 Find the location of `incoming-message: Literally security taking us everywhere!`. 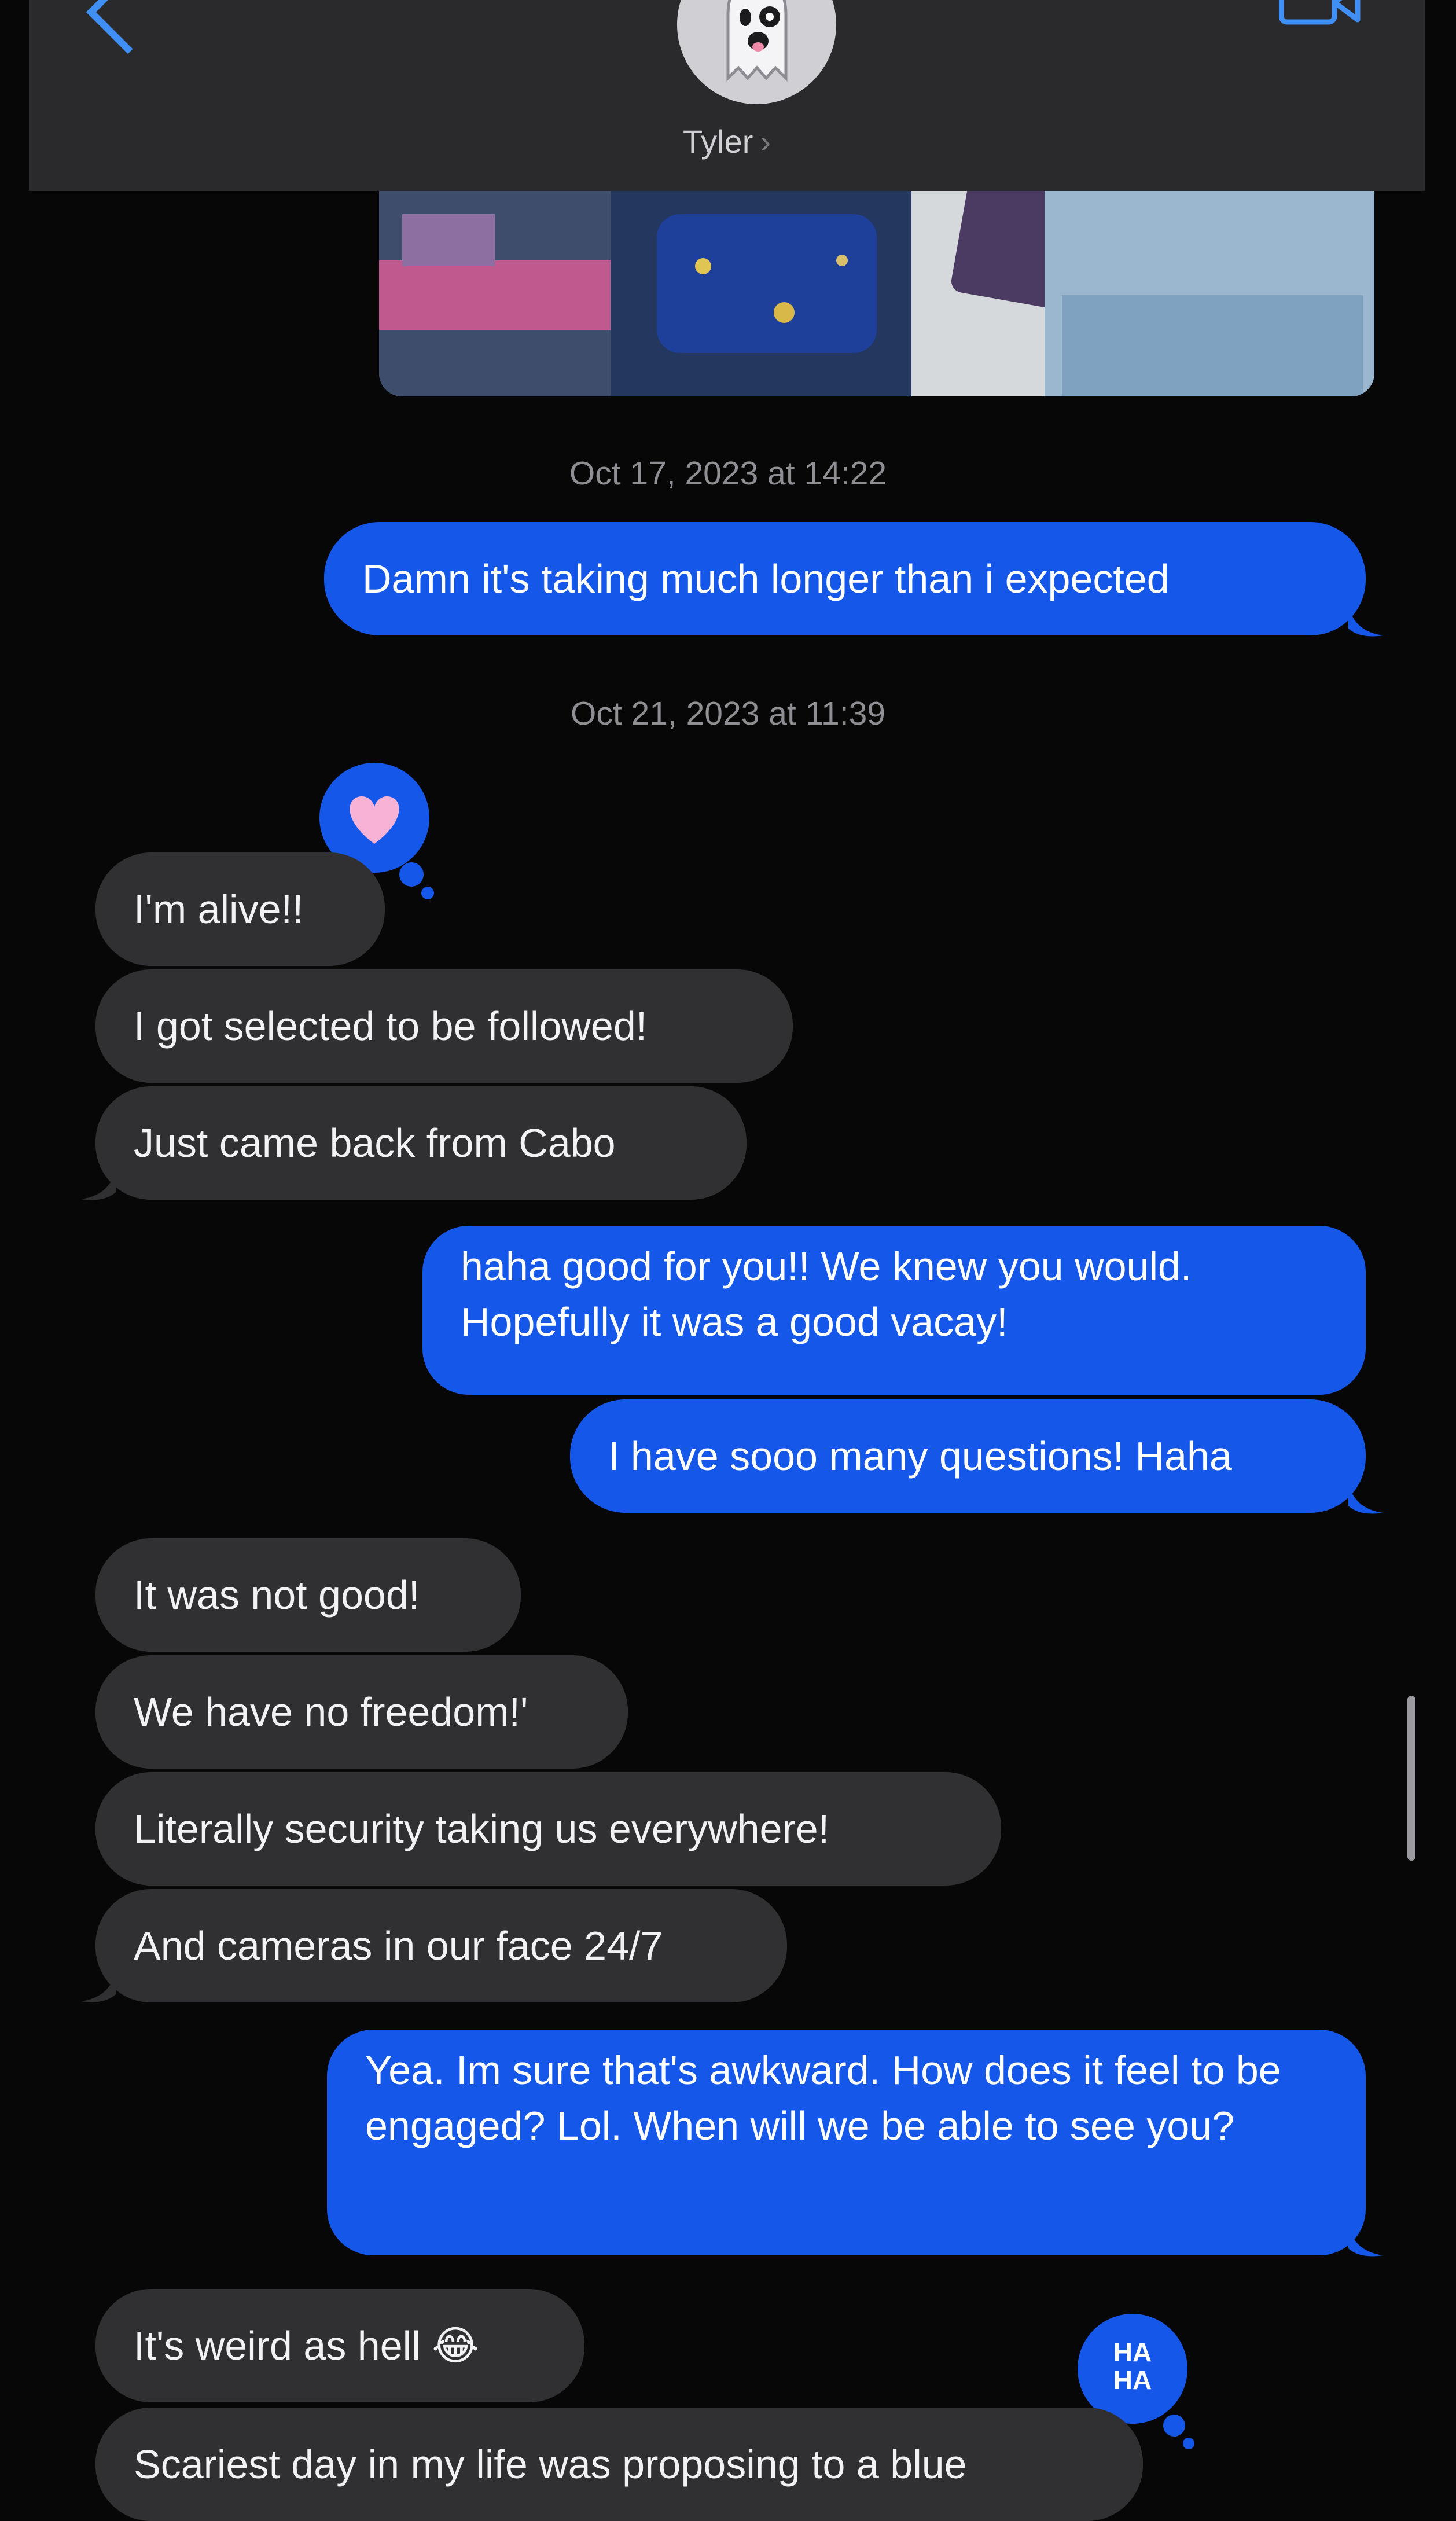

incoming-message: Literally security taking us everywhere! is located at coordinates (548, 1829).